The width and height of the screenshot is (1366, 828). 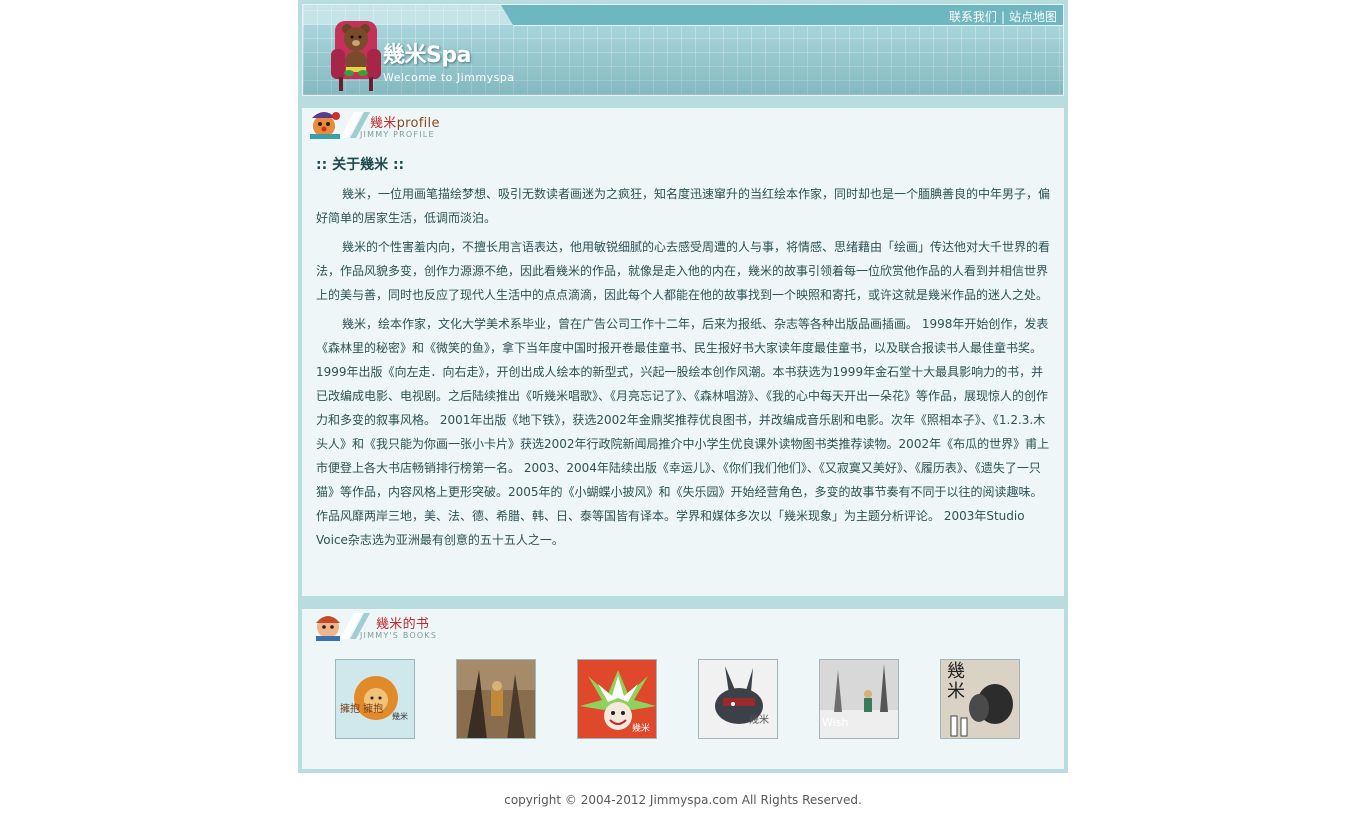 I want to click on book-cover-5: Wish, so click(x=859, y=699).